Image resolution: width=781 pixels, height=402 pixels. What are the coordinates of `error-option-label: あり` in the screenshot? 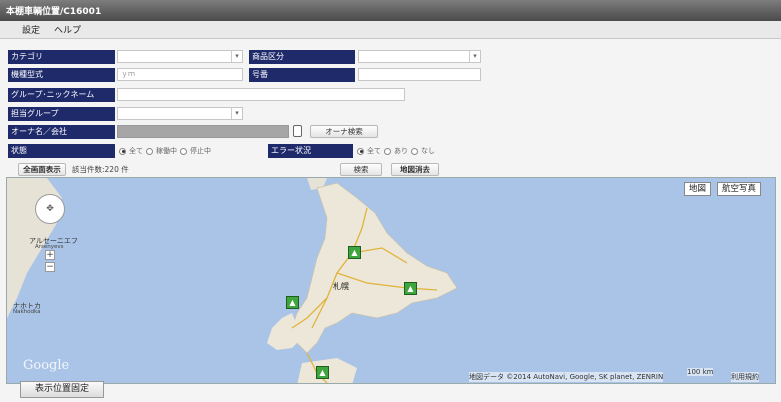 It's located at (401, 151).